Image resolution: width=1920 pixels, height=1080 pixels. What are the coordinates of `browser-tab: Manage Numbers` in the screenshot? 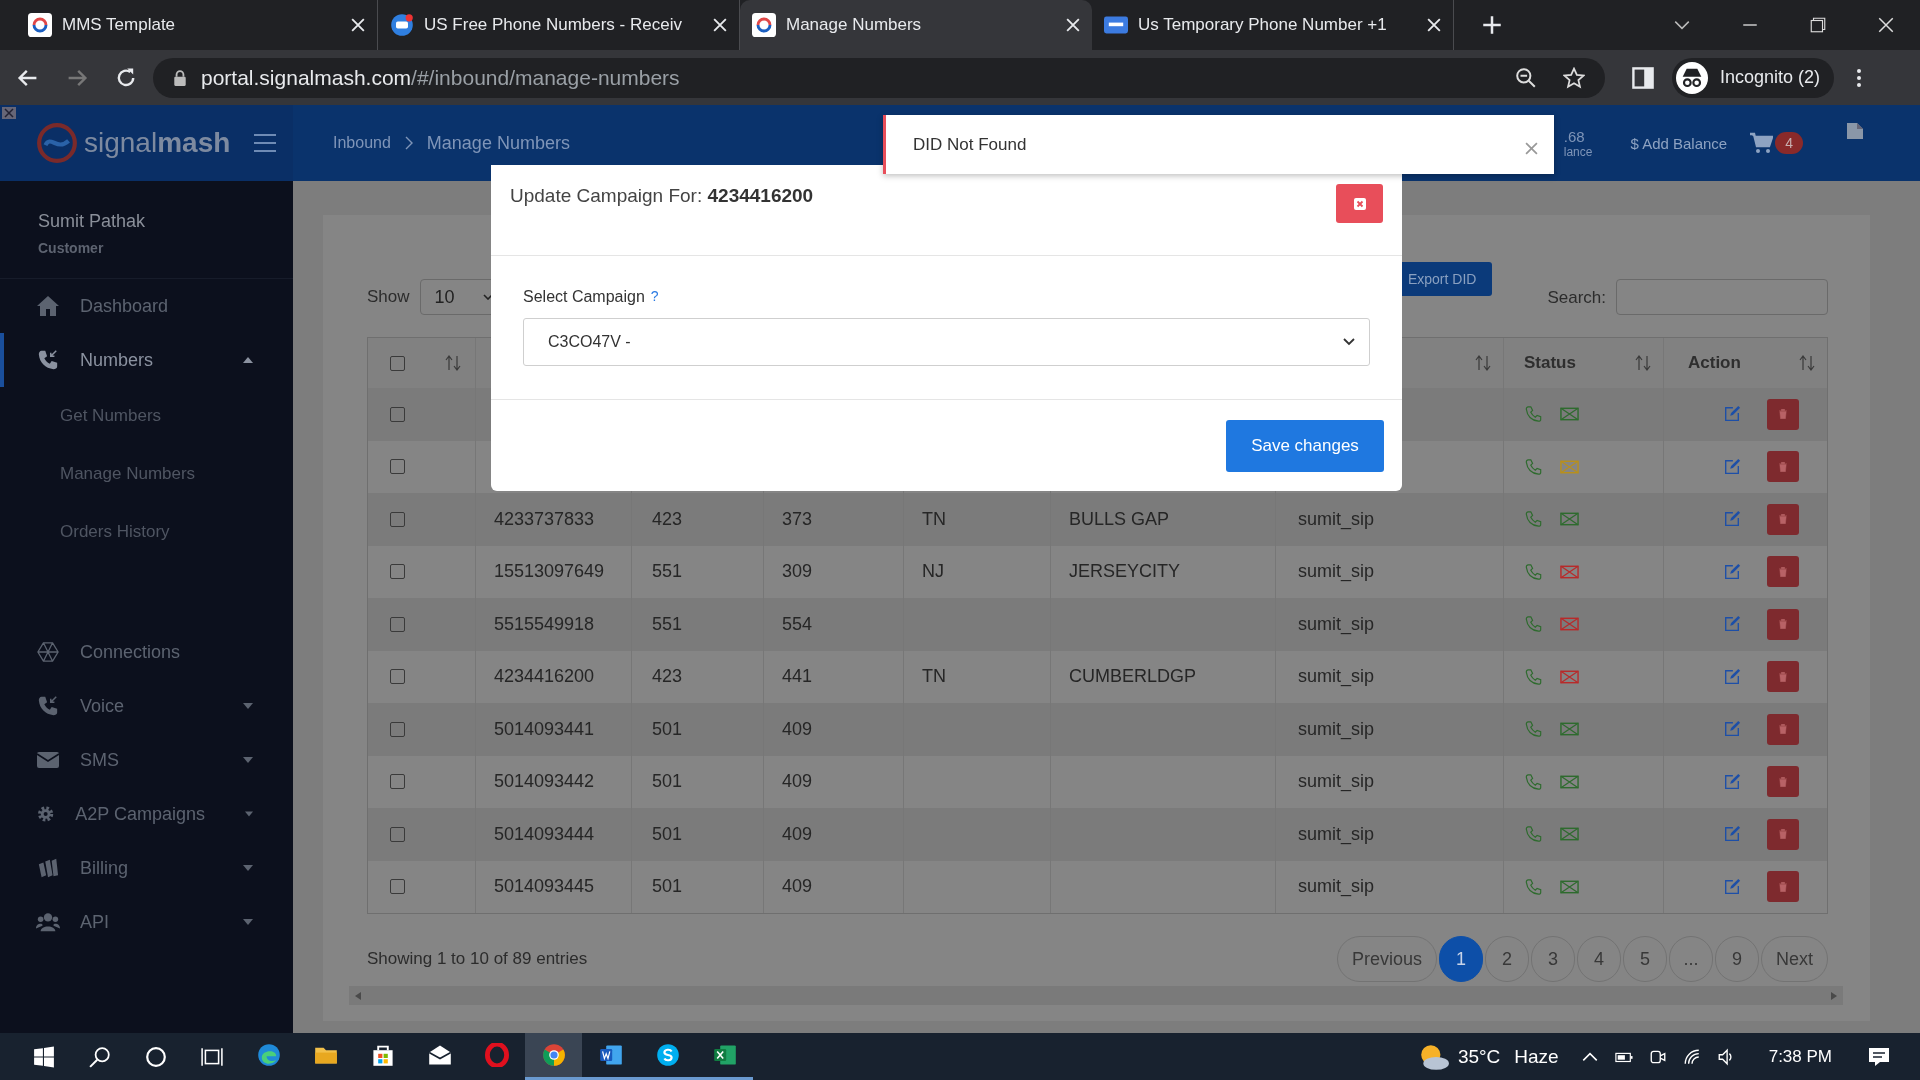 It's located at (916, 25).